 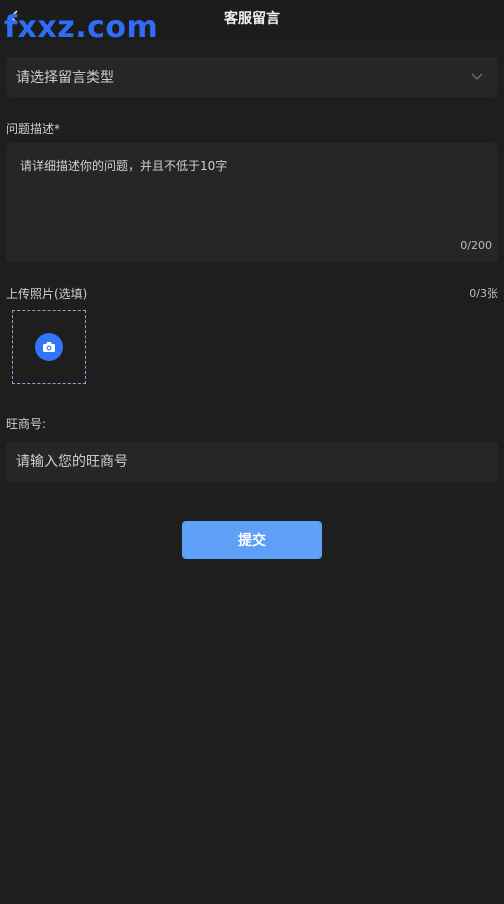 What do you see at coordinates (252, 22) in the screenshot?
I see `header-bar: 客服留言 fxxz.com` at bounding box center [252, 22].